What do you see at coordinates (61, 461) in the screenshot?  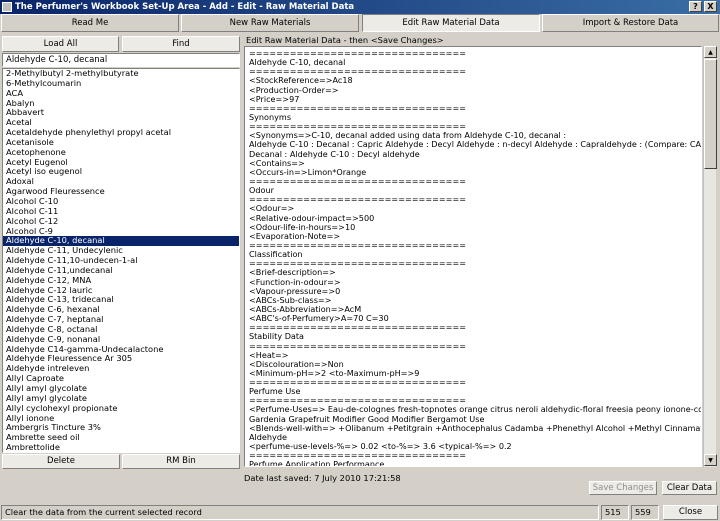 I see `delete-button: Delete` at bounding box center [61, 461].